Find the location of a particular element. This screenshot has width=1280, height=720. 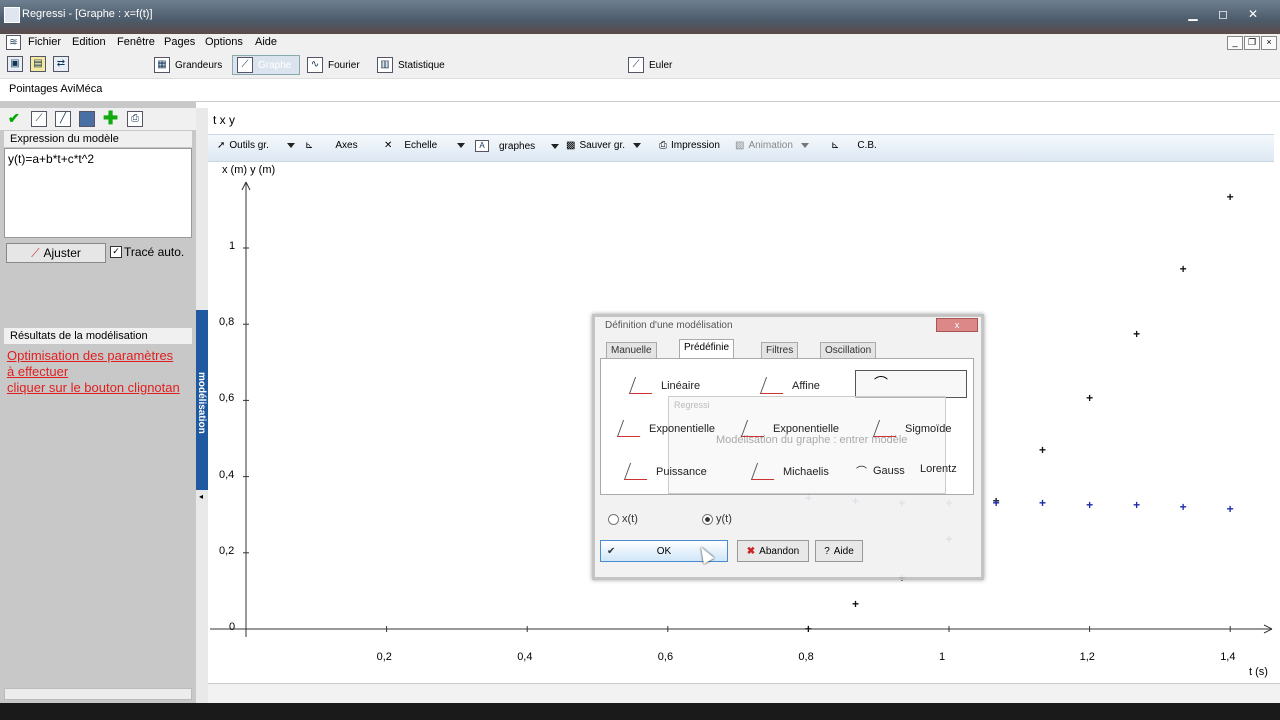

model-label: Linéaire is located at coordinates (681, 385).